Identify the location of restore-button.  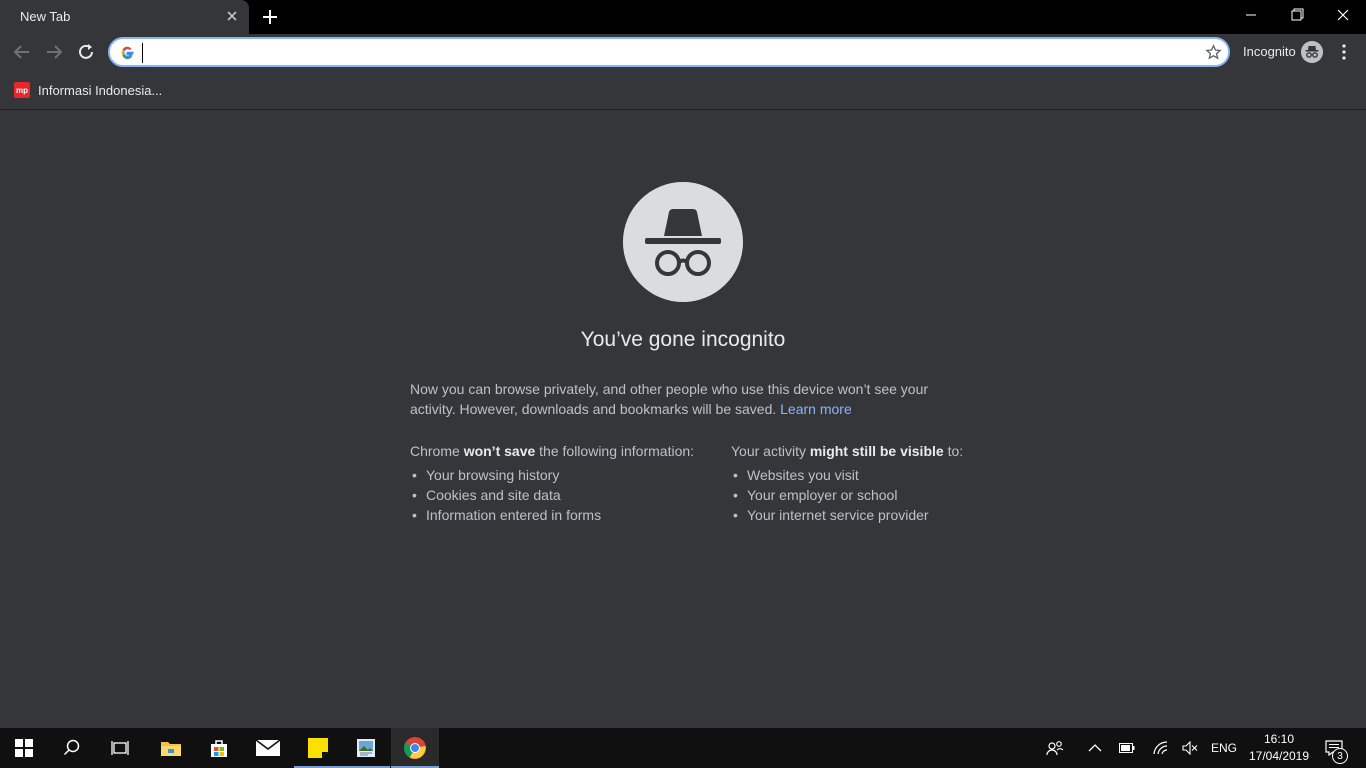
(1297, 15).